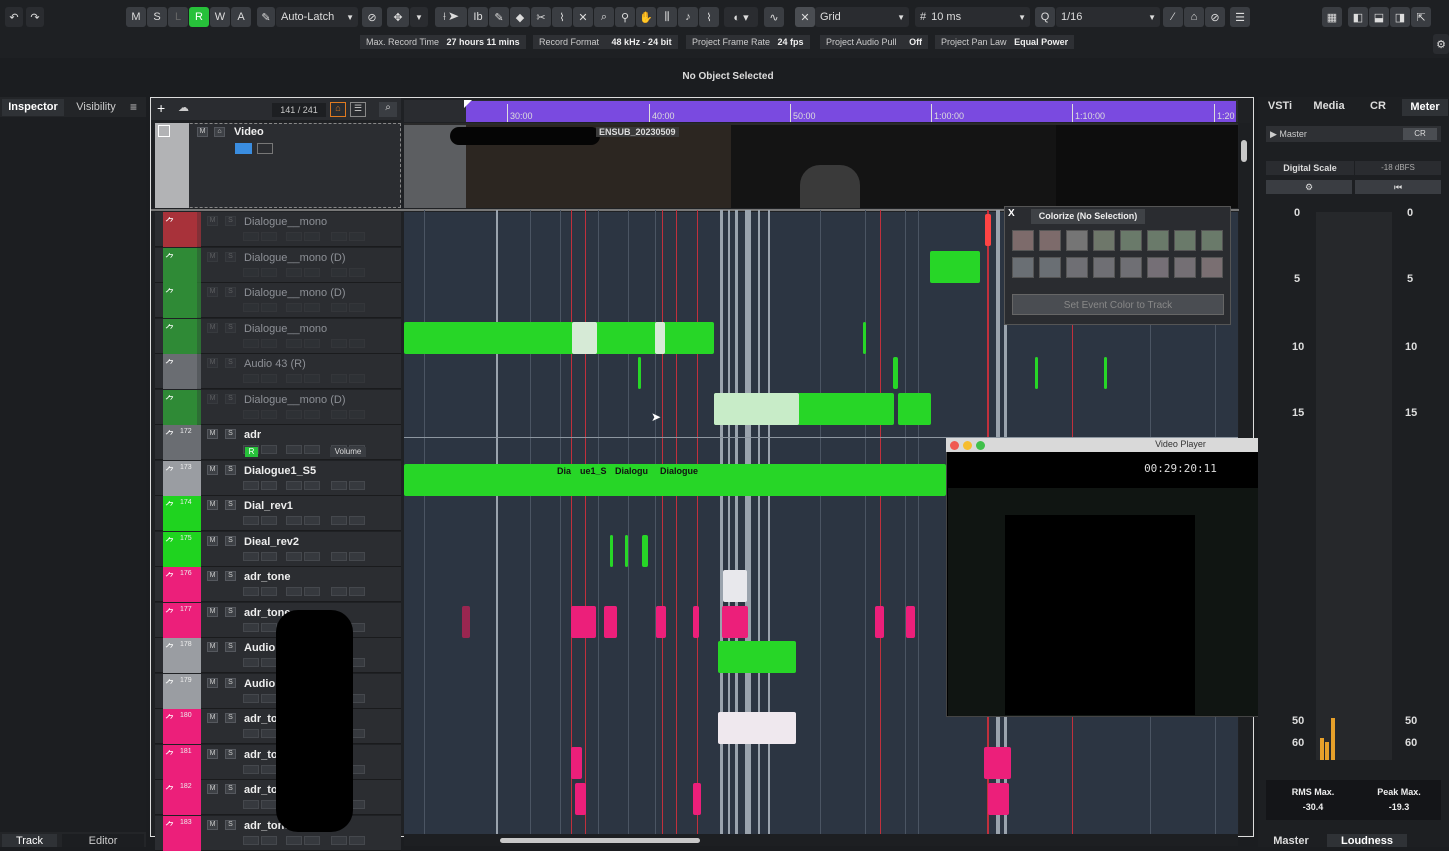  Describe the element at coordinates (295, 400) in the screenshot. I see `track-name: Dialogue__mono (D)` at that location.